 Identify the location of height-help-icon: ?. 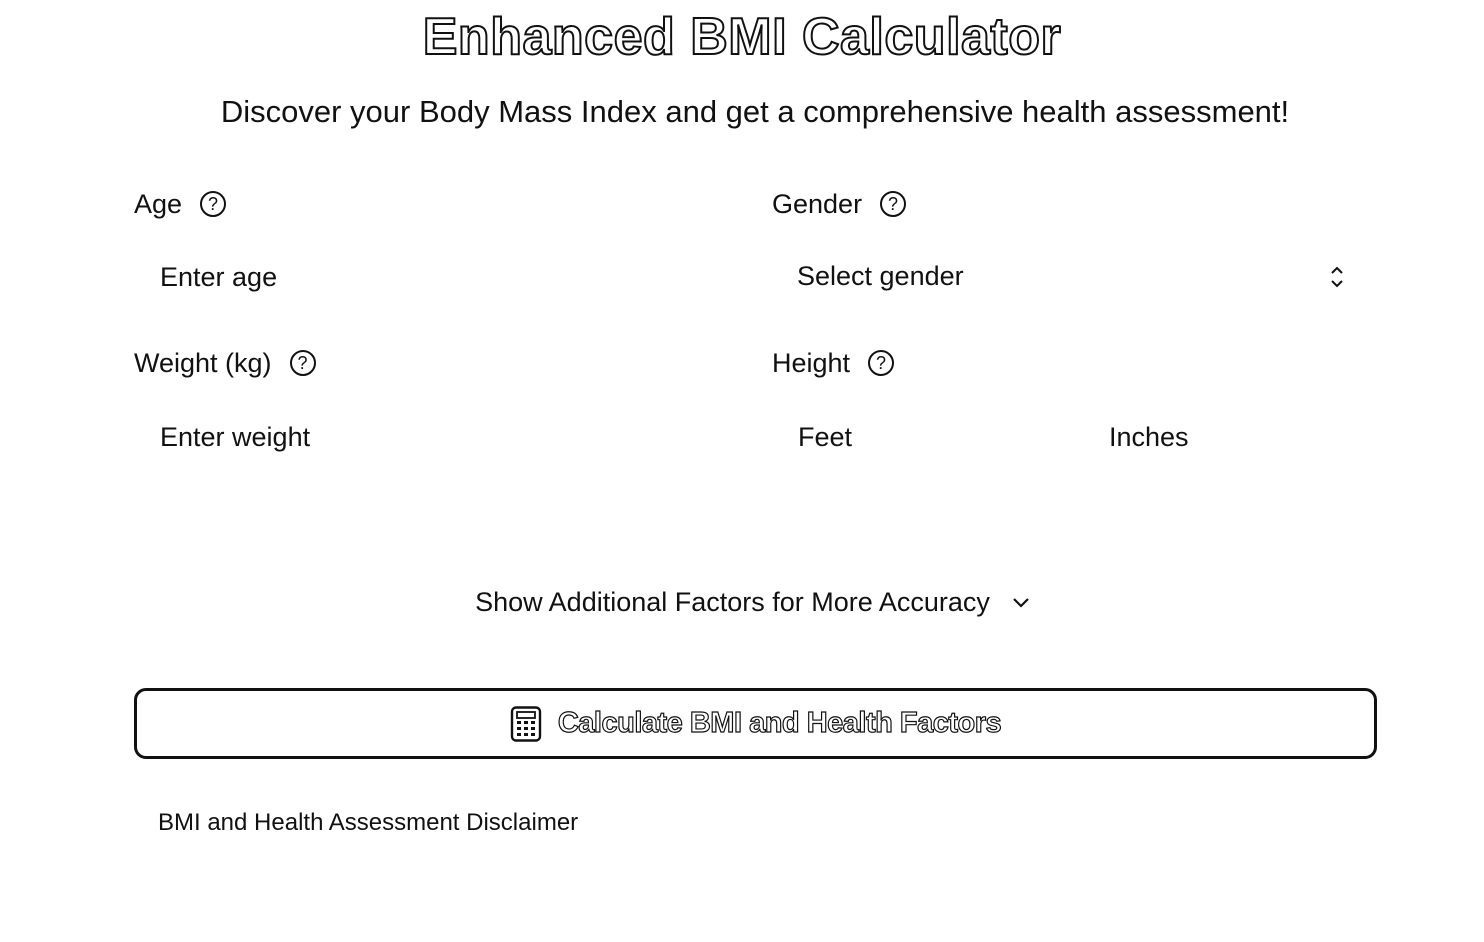
(881, 363).